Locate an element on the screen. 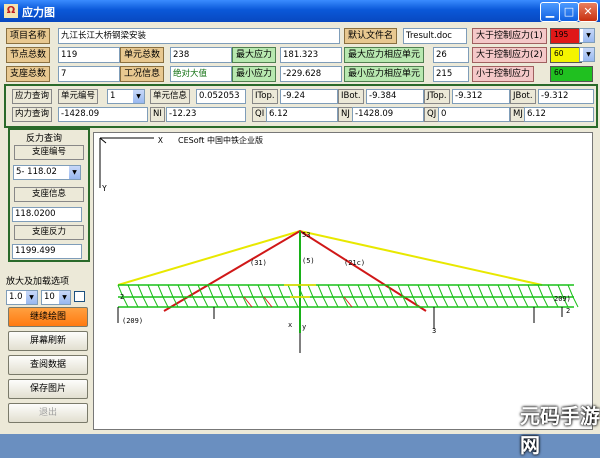  default-file-label: 默认文件名 is located at coordinates (371, 36).